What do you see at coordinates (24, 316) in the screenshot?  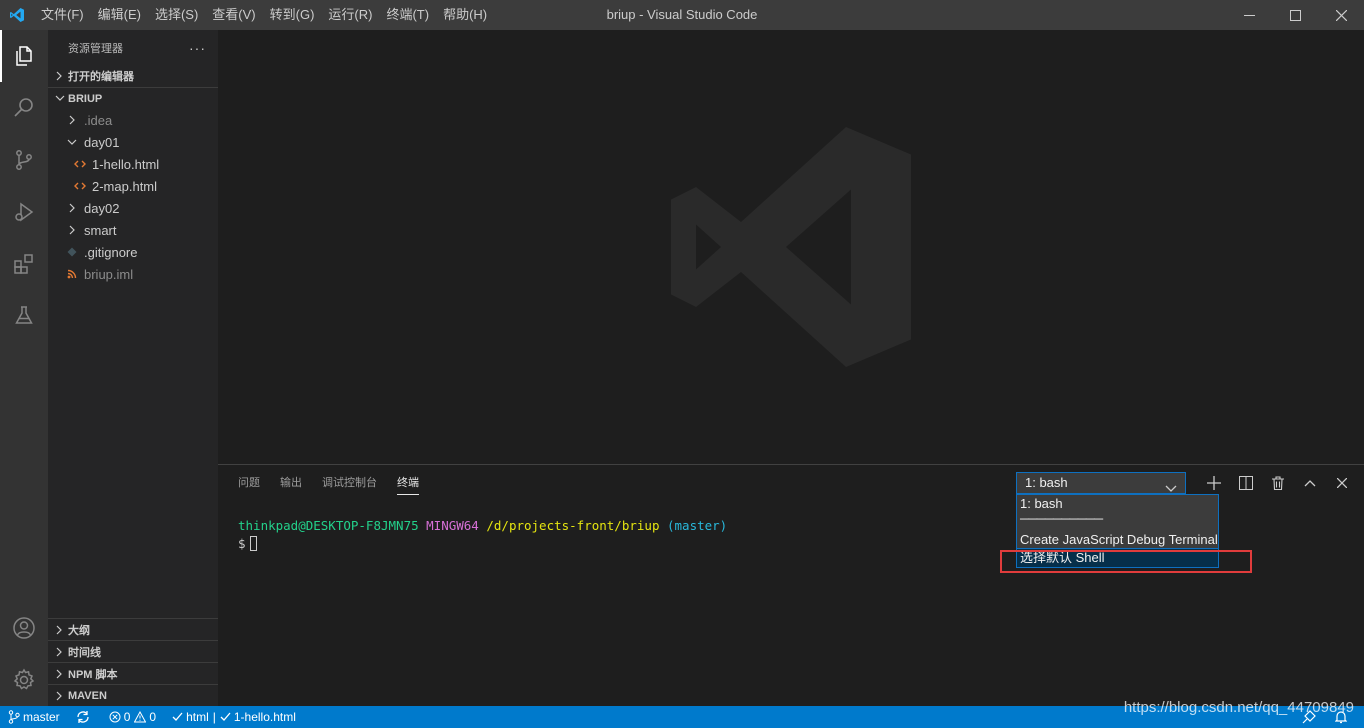 I see `testing-flask-icon` at bounding box center [24, 316].